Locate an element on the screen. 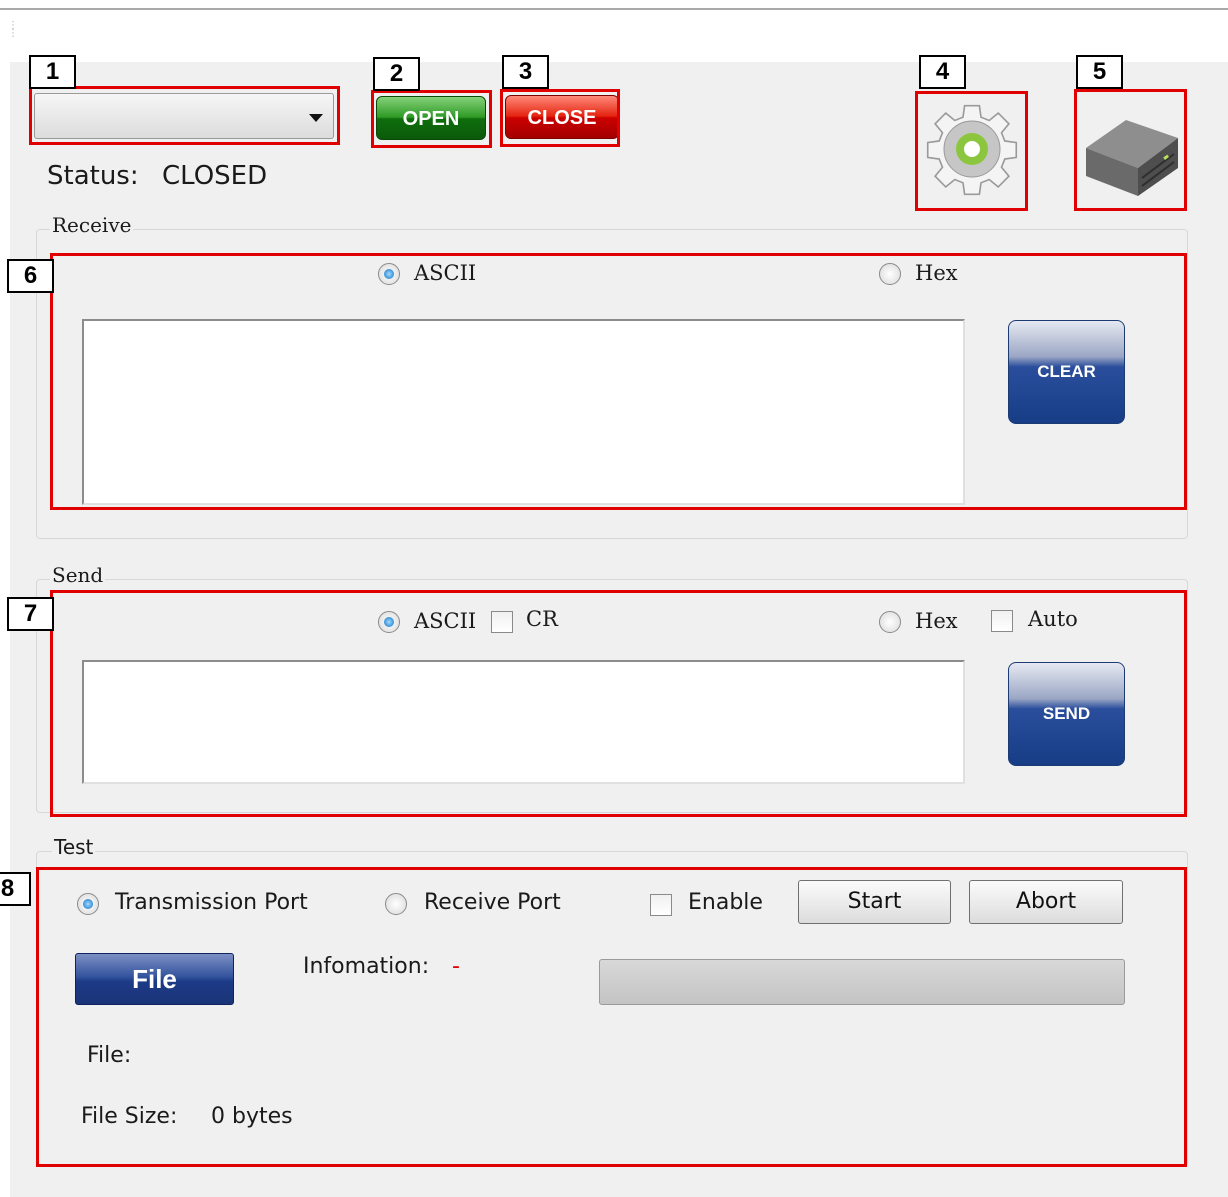 The width and height of the screenshot is (1228, 1197). callout-number-6: 6 is located at coordinates (30, 276).